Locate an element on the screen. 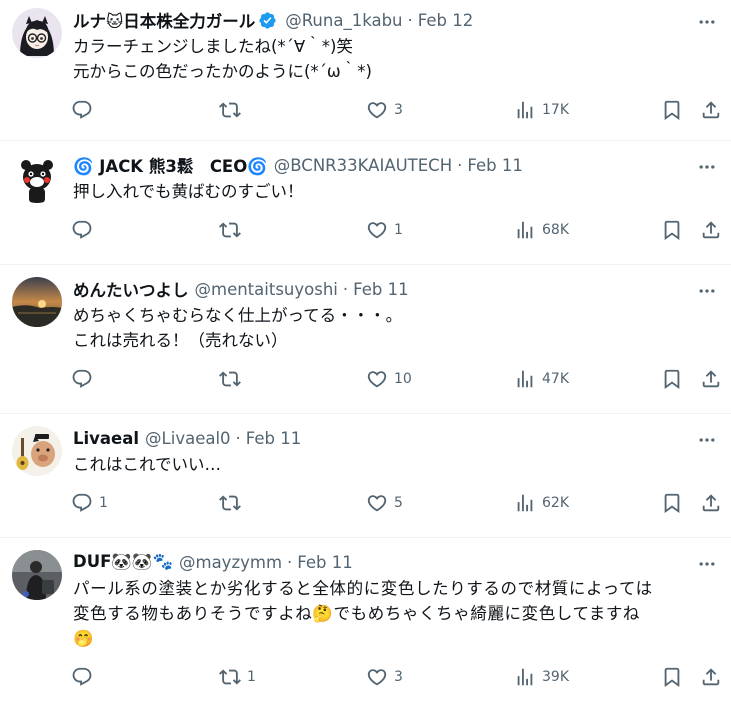 The image size is (731, 720). views-count: 17K is located at coordinates (555, 110).